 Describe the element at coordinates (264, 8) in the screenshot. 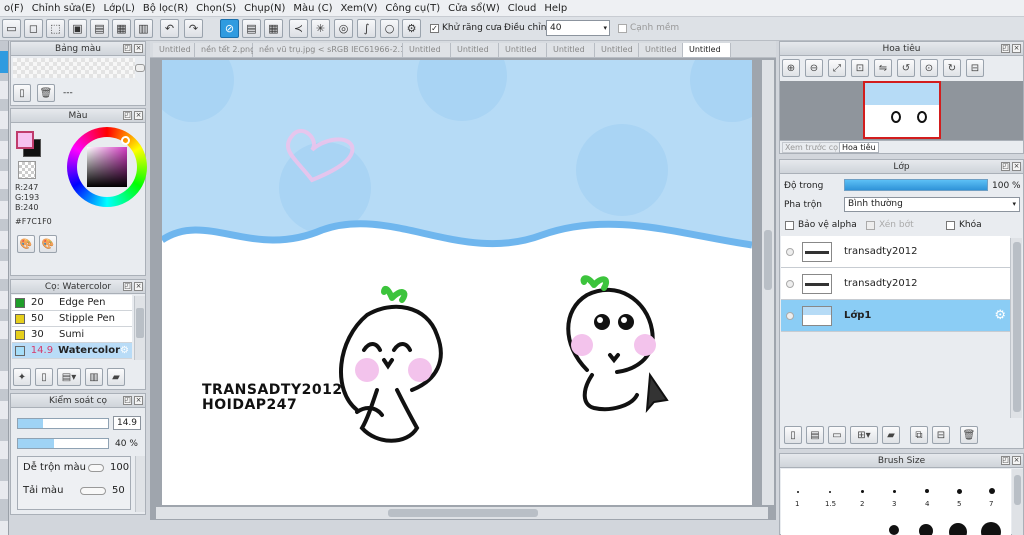

I see `menu-capture: Chụp(N)` at that location.